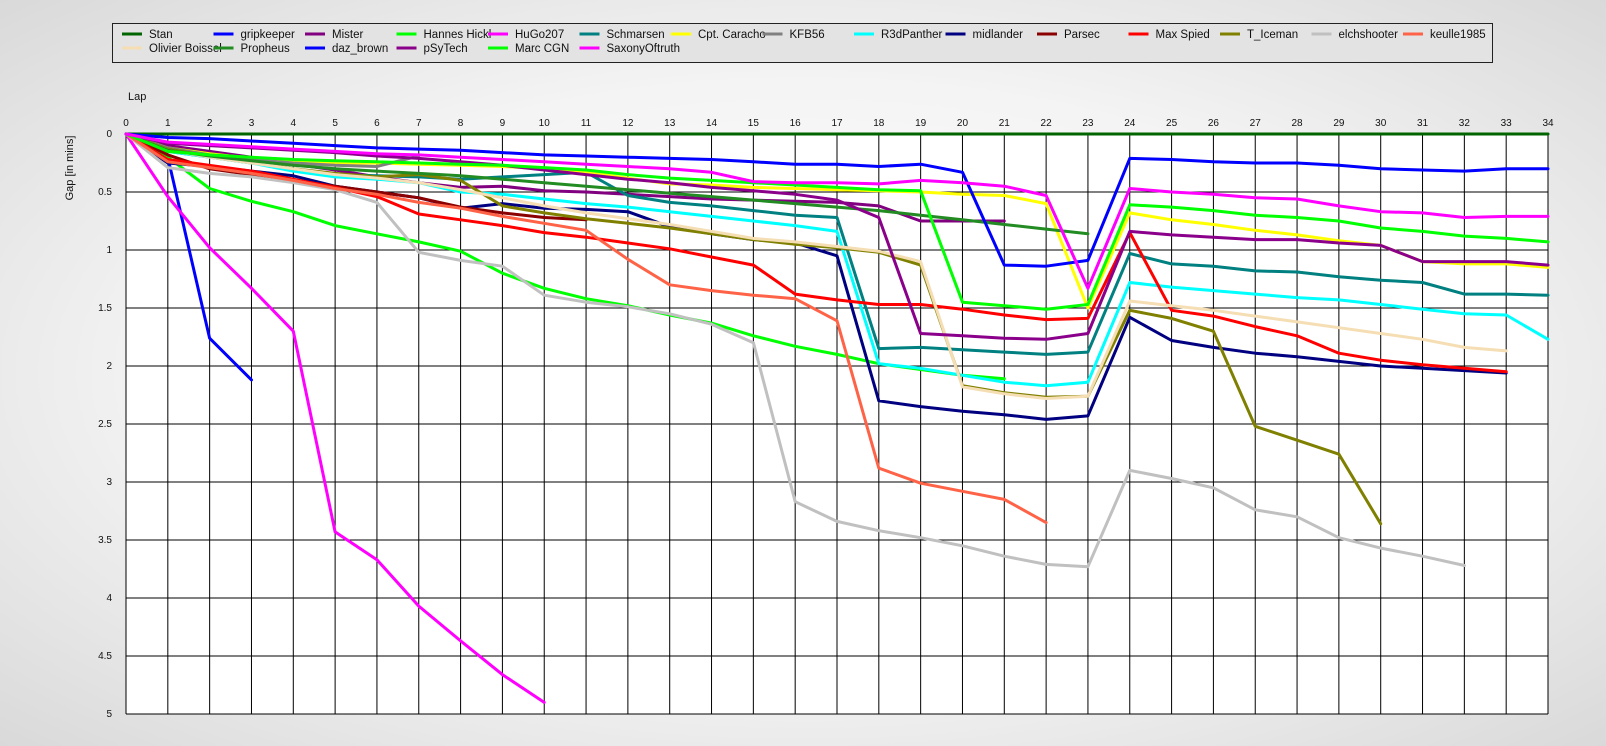 The width and height of the screenshot is (1606, 746). Describe the element at coordinates (105, 540) in the screenshot. I see `y-tick-label: 3.5` at that location.